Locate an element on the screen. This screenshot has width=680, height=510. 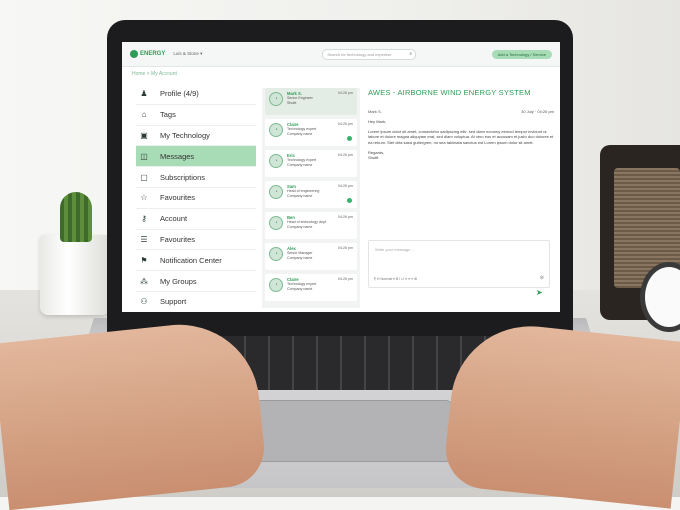
sidebar-item-label: Tags is located at coordinates (168, 115).